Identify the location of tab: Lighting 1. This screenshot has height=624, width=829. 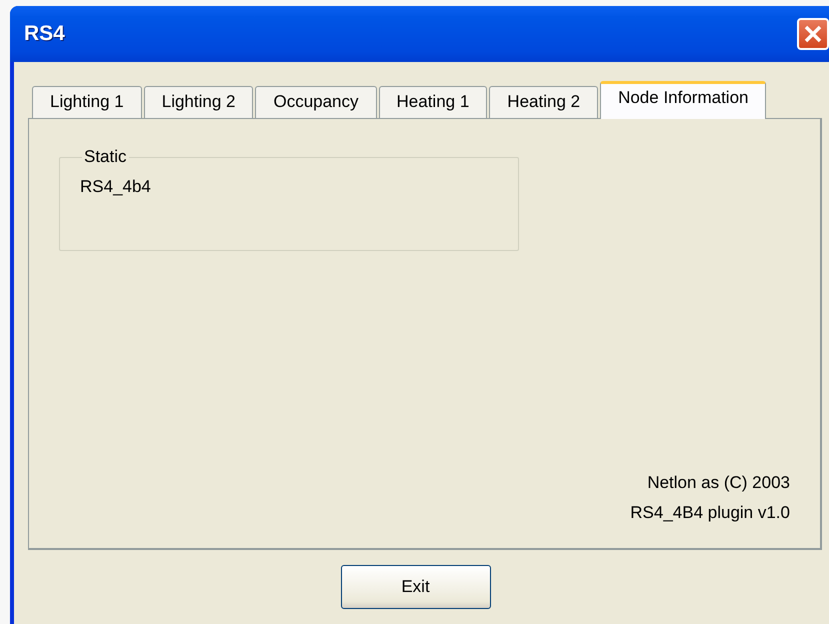
(87, 102).